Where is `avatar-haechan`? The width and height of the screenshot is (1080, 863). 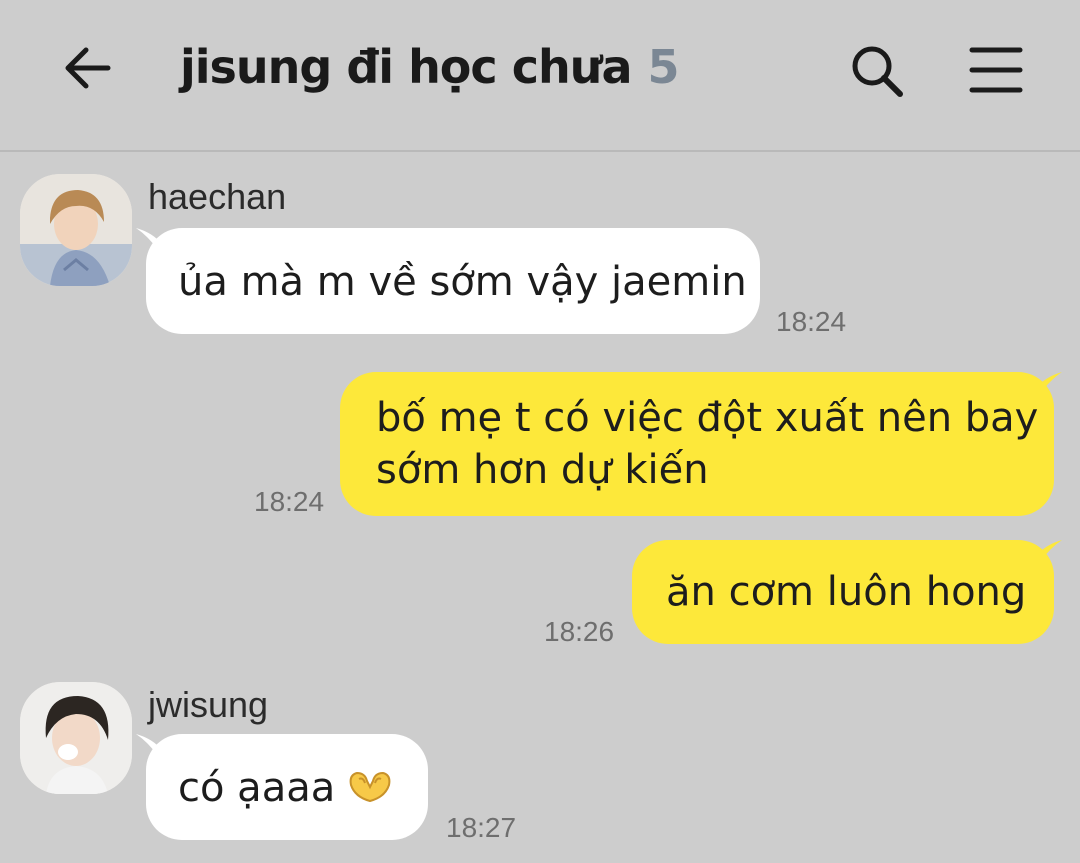
avatar-haechan is located at coordinates (76, 230).